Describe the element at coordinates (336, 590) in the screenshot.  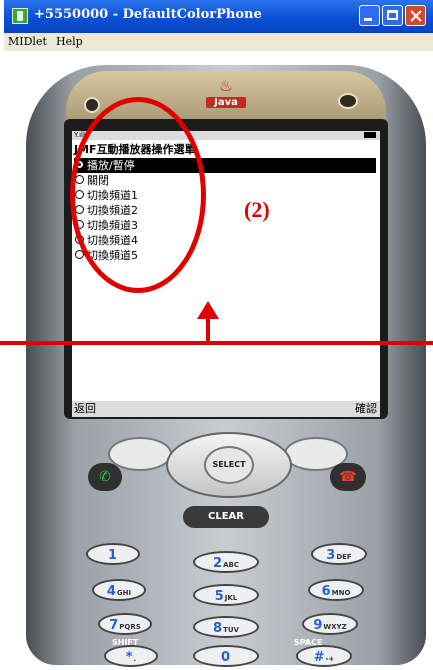
I see `key-6: 6MNO` at that location.